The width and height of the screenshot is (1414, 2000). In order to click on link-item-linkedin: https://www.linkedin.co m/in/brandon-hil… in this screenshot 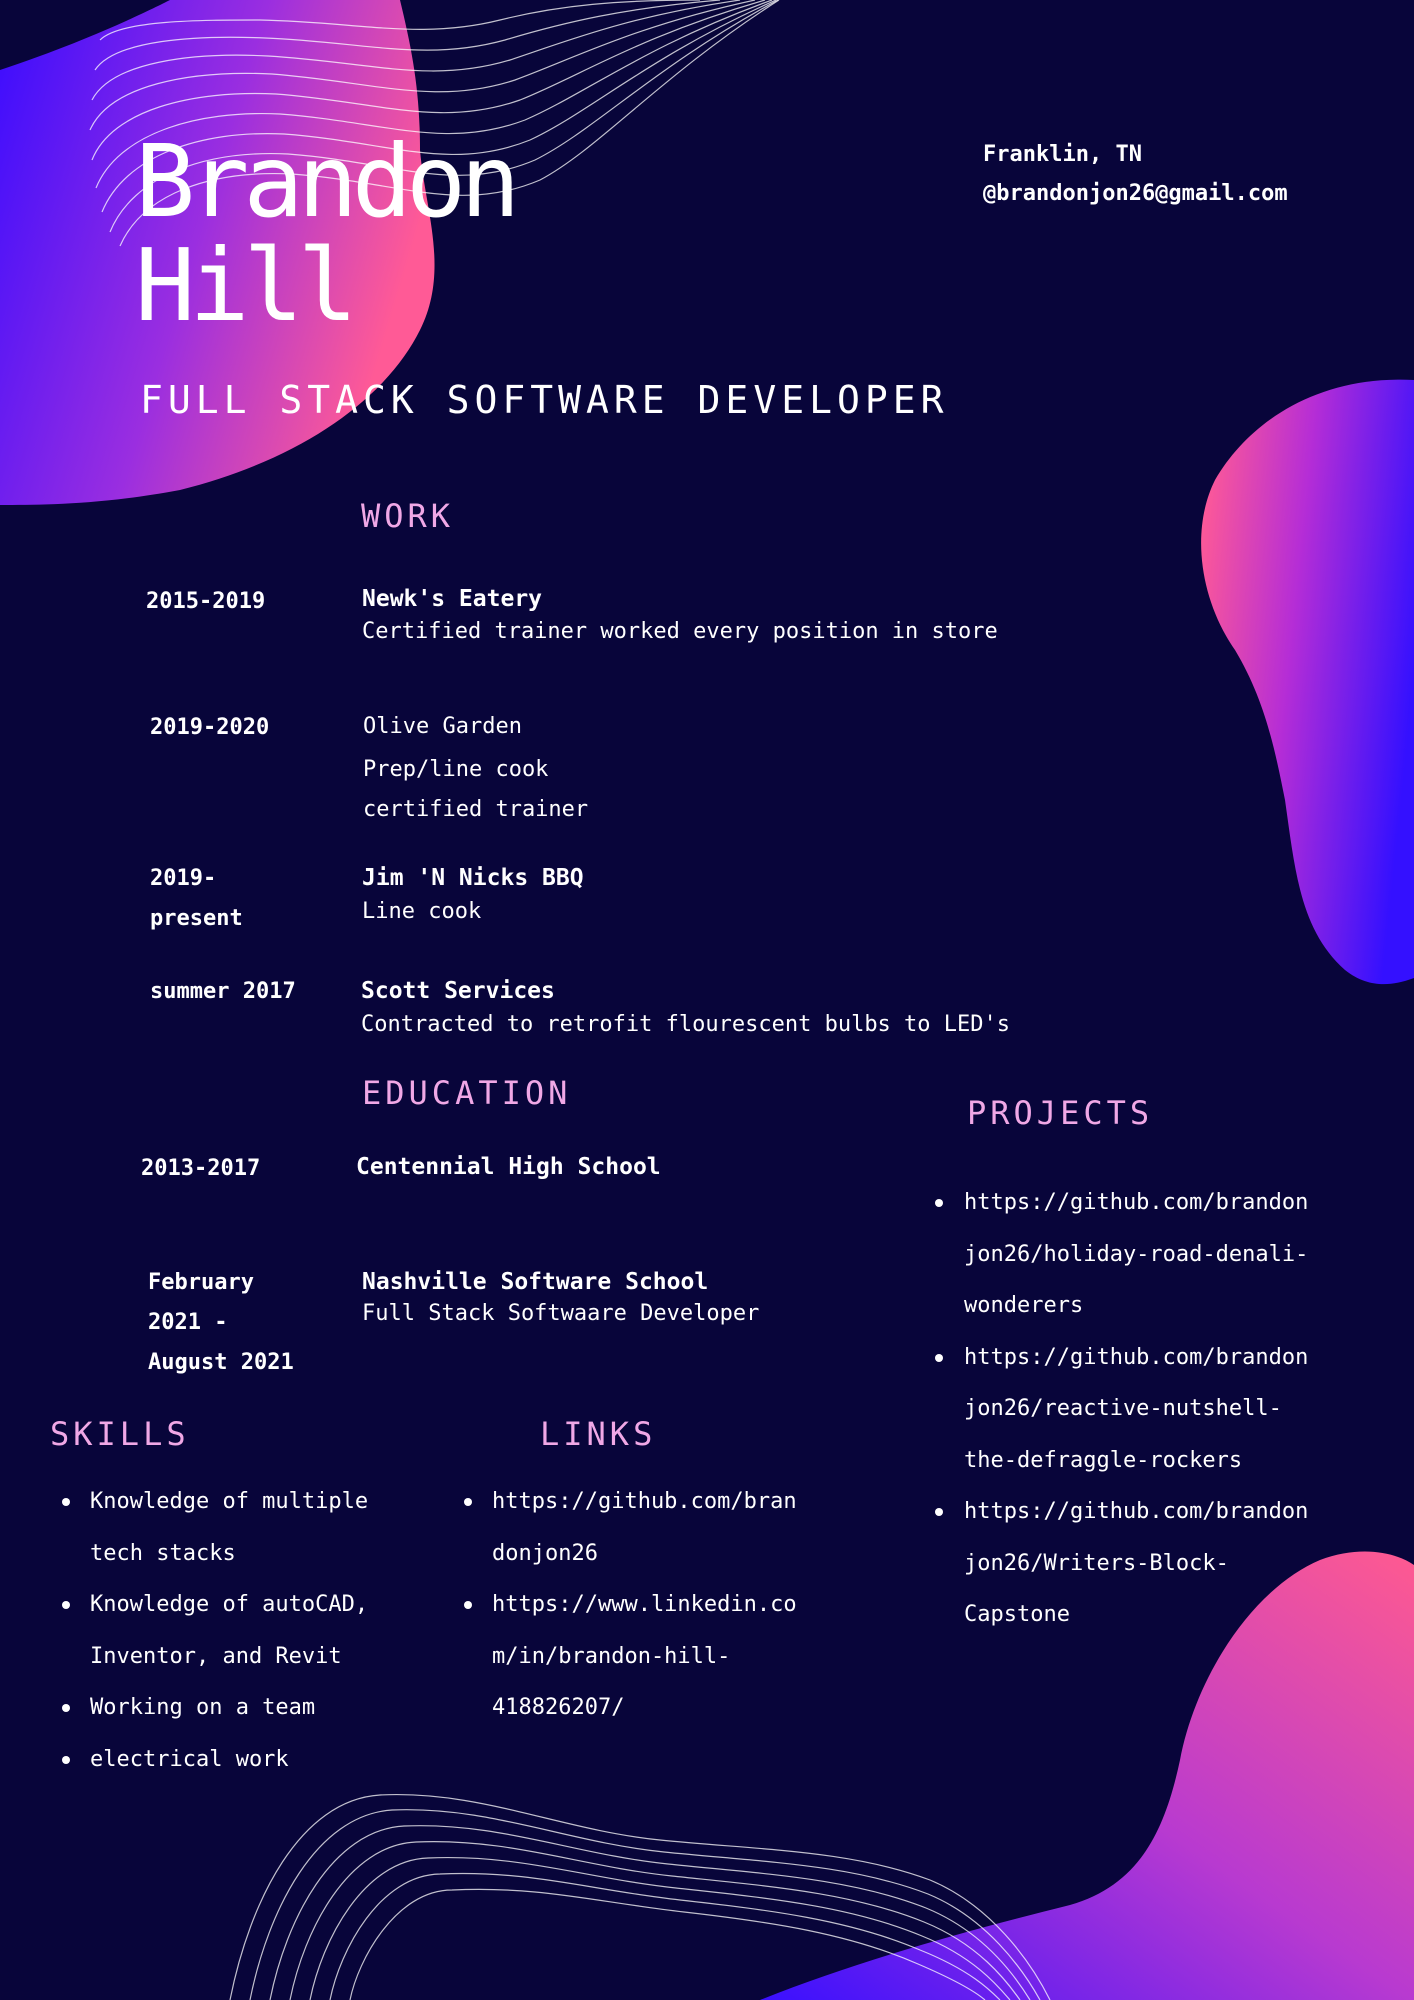, I will do `click(630, 1656)`.